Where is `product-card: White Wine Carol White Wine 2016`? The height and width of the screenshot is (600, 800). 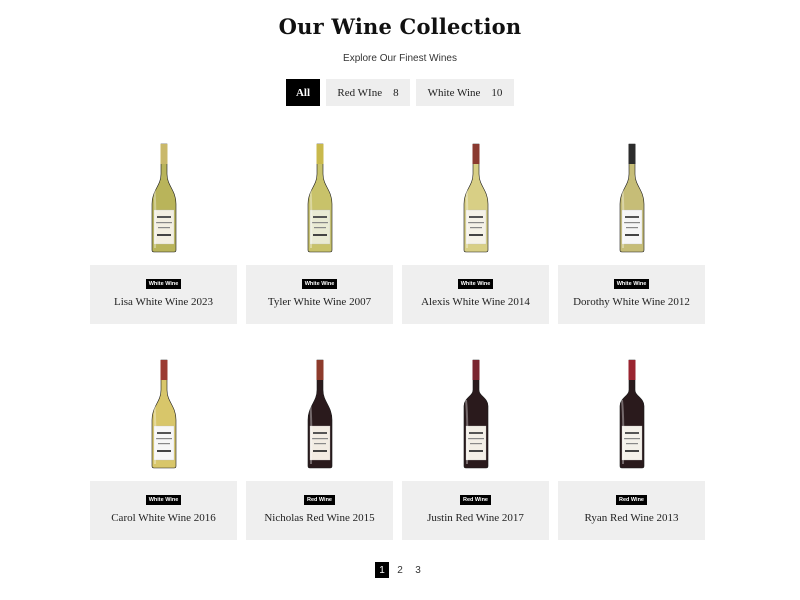
product-card: White Wine Carol White Wine 2016 is located at coordinates (163, 454).